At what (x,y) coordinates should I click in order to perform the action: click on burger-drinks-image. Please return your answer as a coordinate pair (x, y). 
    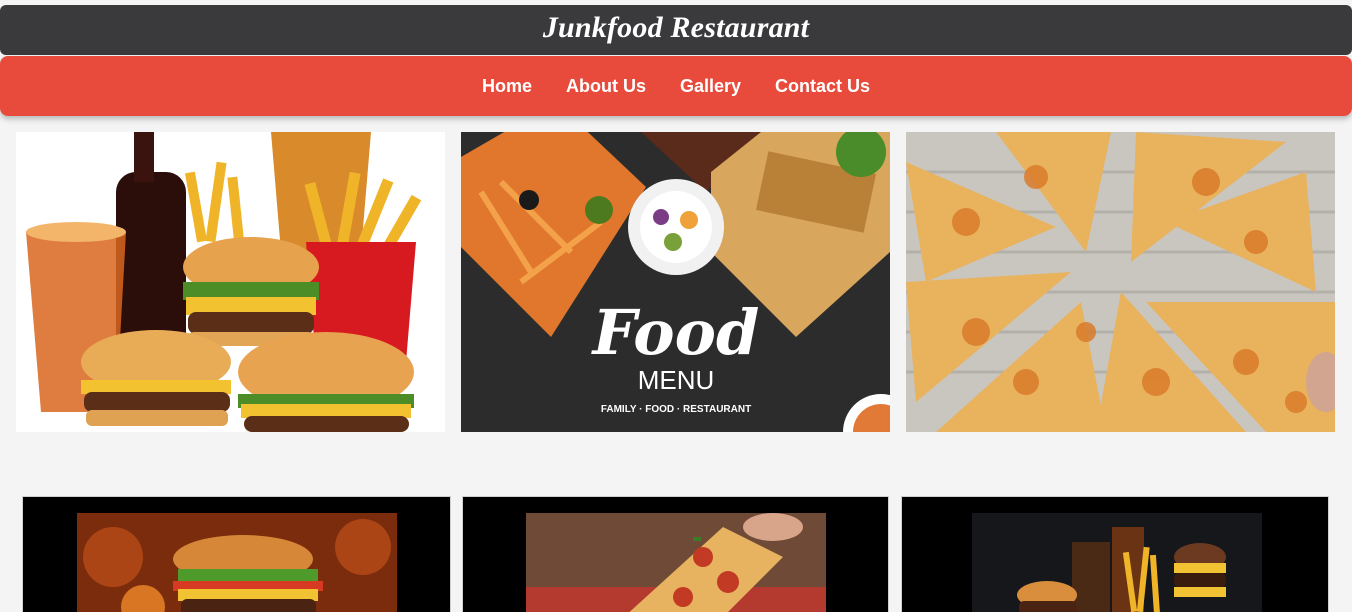
    Looking at the image, I should click on (1115, 554).